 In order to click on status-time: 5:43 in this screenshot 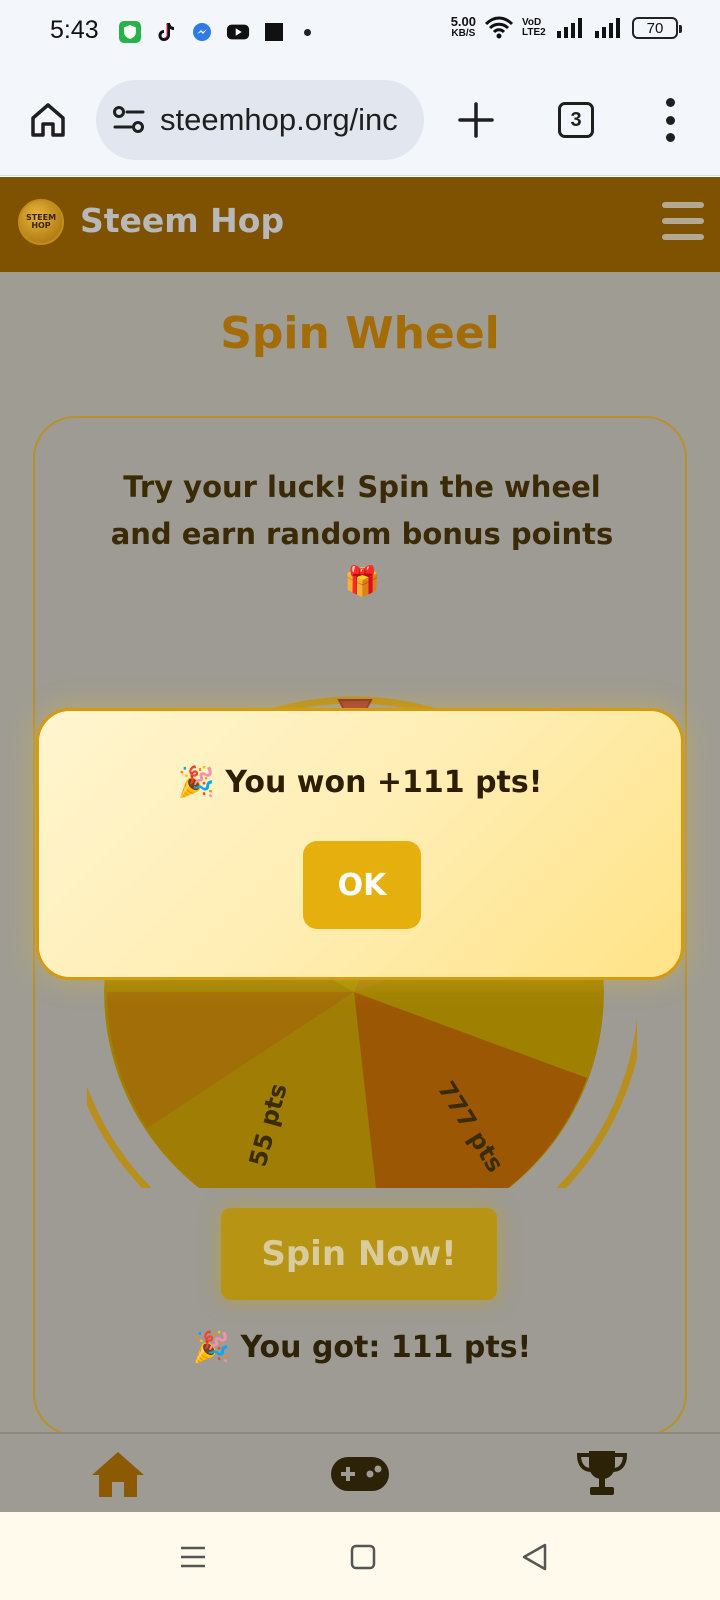, I will do `click(74, 30)`.